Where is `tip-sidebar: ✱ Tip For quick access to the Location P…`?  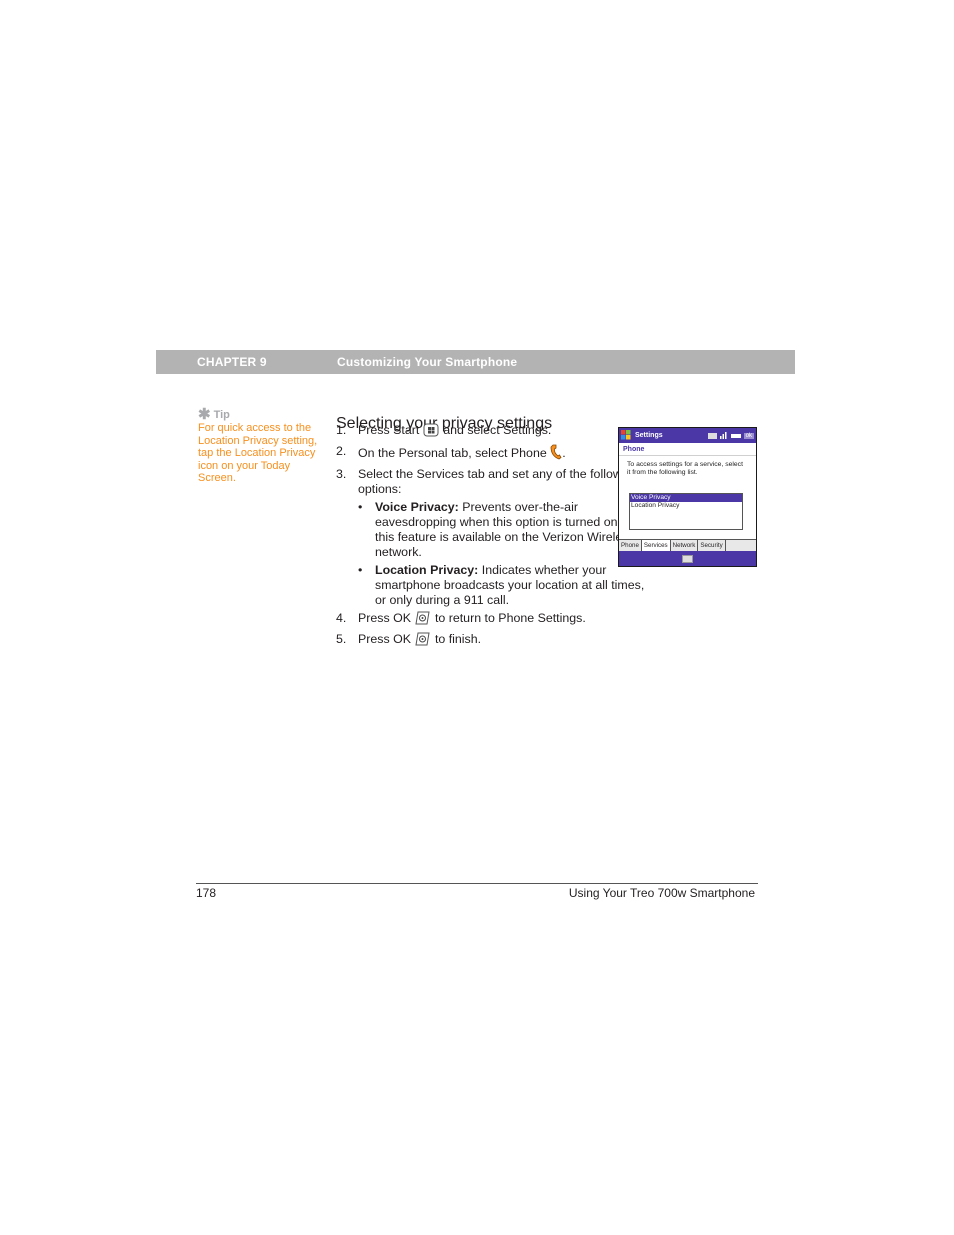 tip-sidebar: ✱ Tip For quick access to the Location P… is located at coordinates (260, 446).